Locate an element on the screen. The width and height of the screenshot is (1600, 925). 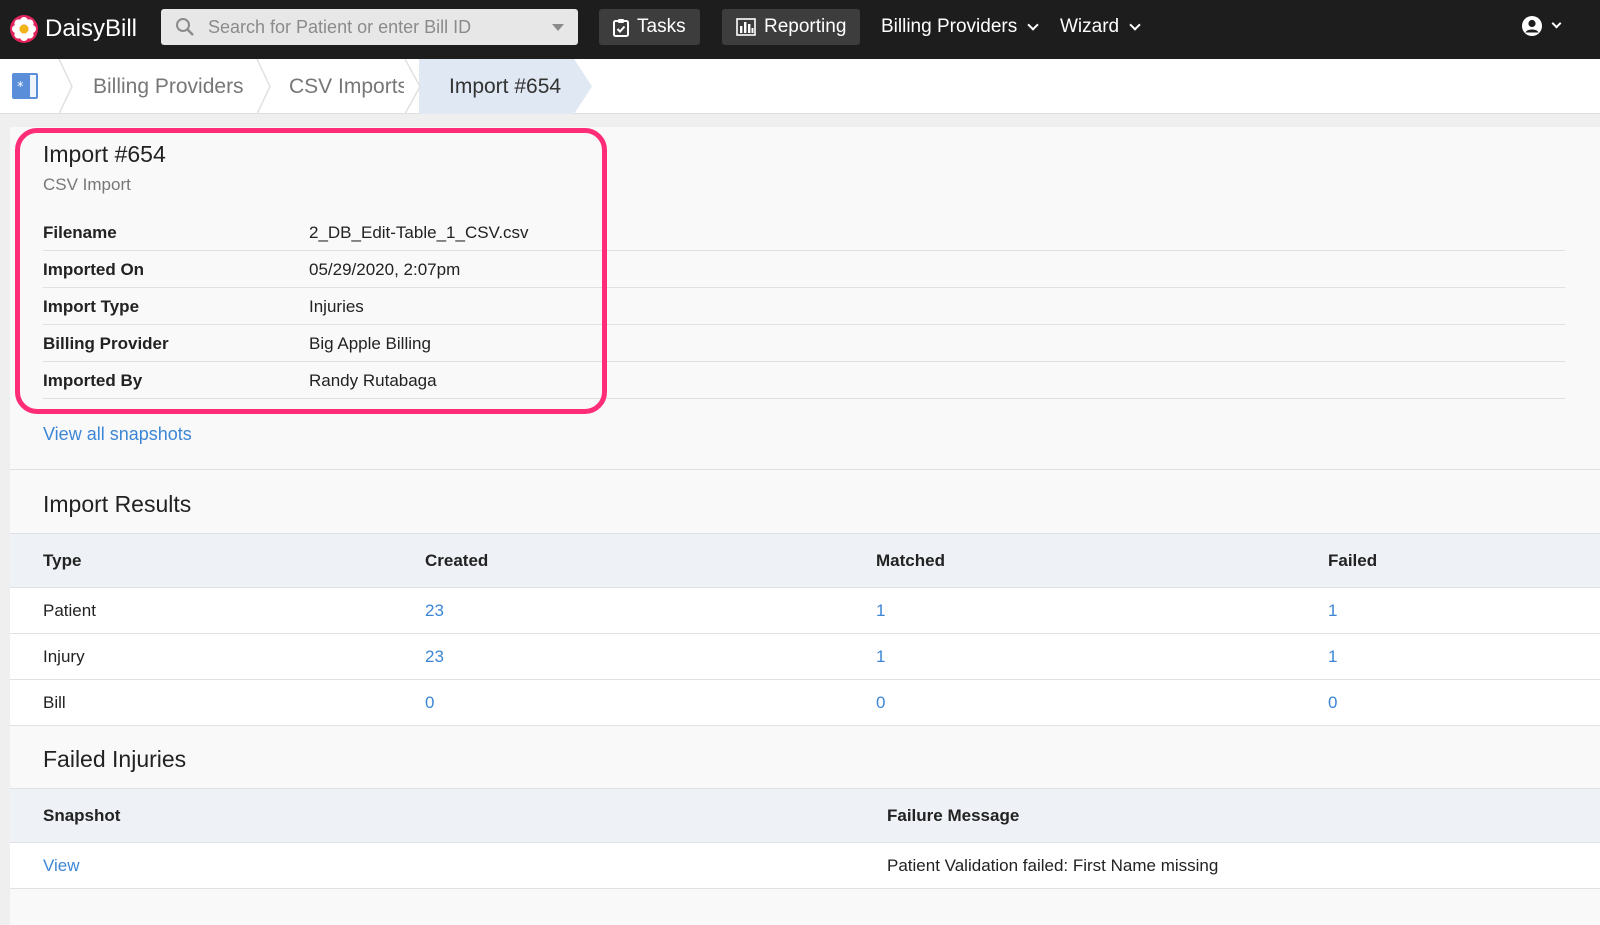
column-header: Failed is located at coordinates (1353, 560).